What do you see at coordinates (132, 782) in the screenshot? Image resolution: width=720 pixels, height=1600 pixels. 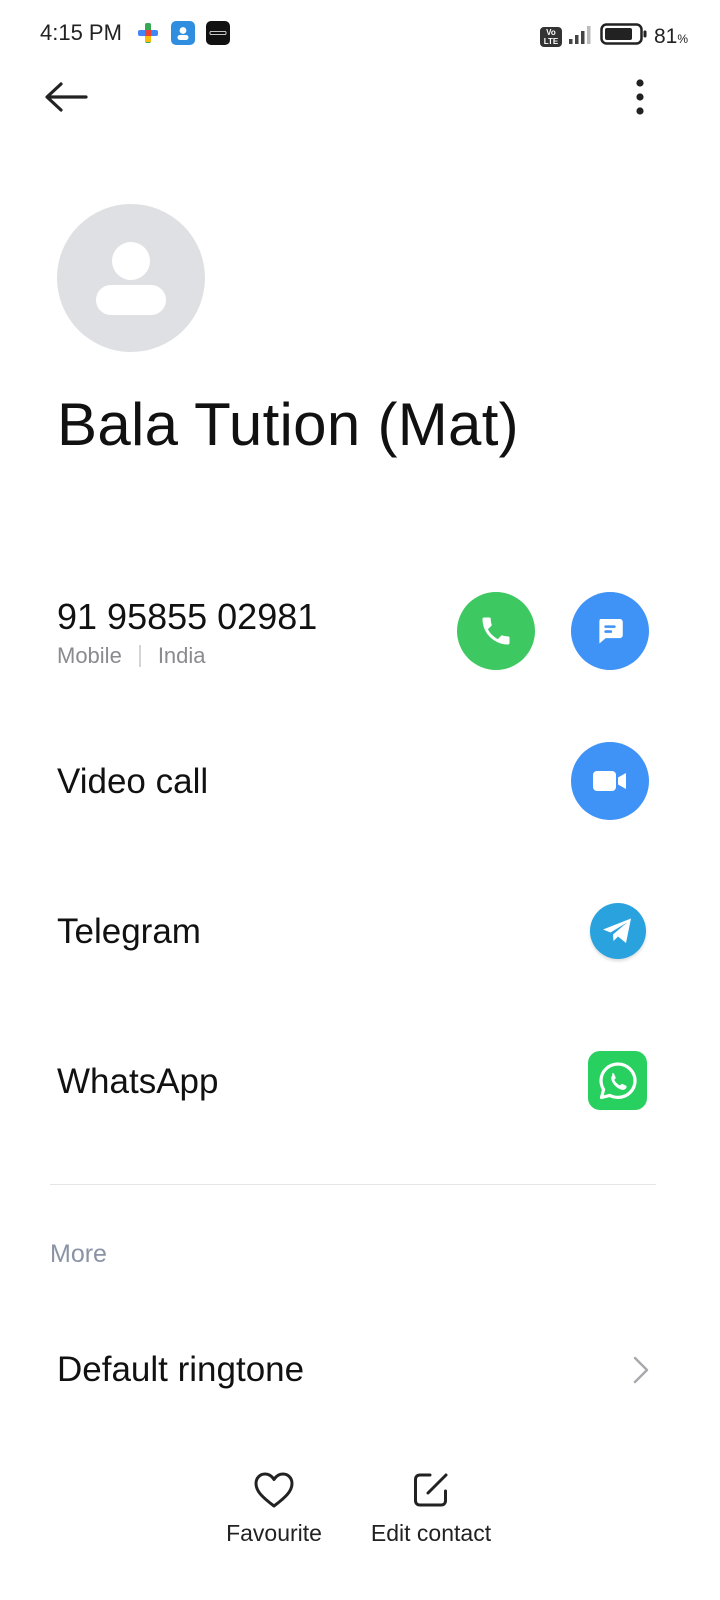 I see `video-call-label: Video call` at bounding box center [132, 782].